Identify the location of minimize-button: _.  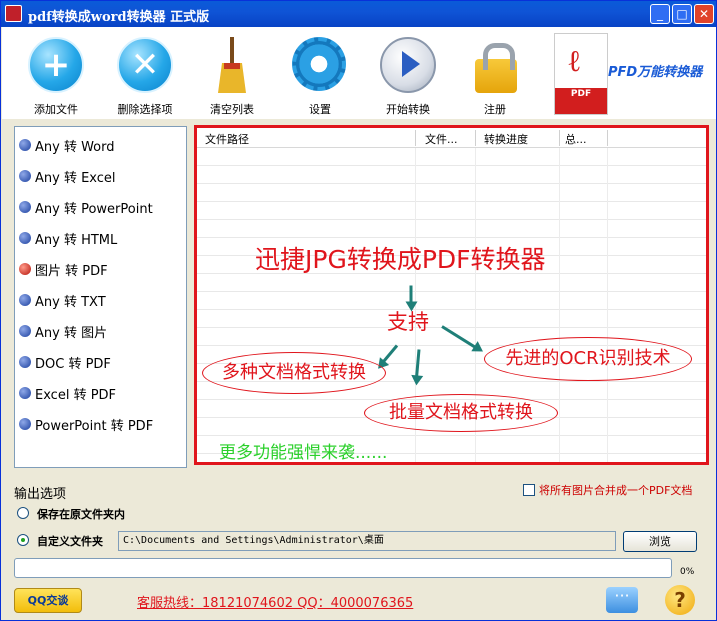
(660, 14).